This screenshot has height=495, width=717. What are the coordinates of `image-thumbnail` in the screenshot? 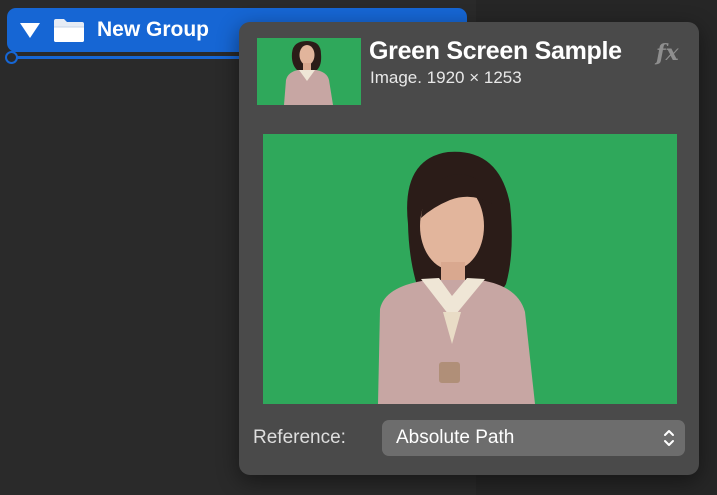 It's located at (309, 71).